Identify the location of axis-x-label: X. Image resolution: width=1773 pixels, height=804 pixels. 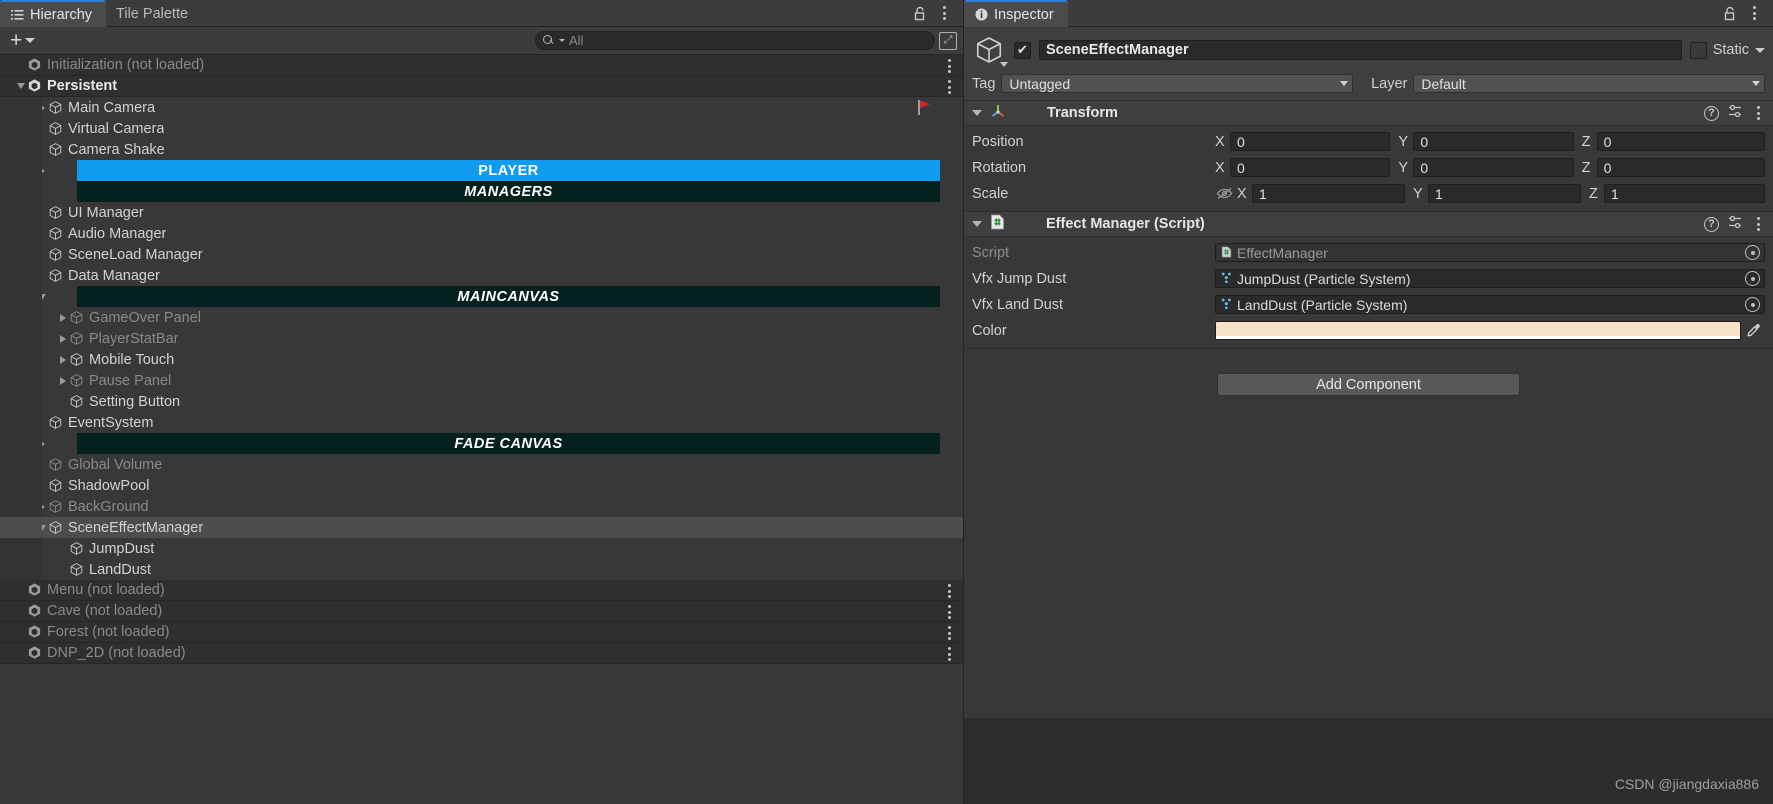
(1242, 193).